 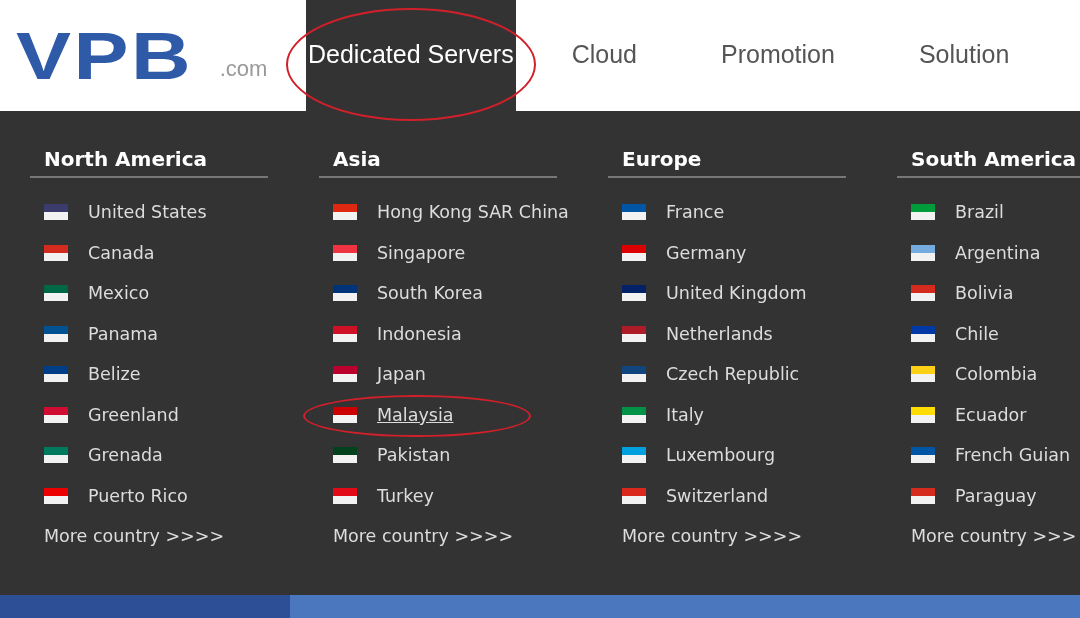 What do you see at coordinates (123, 333) in the screenshot?
I see `country-link: Panama` at bounding box center [123, 333].